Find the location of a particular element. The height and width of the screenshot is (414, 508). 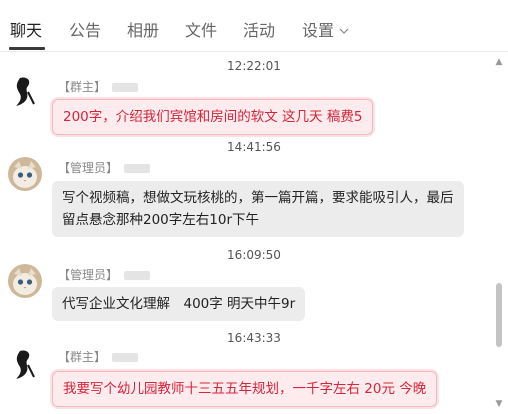

active-tab-indicator is located at coordinates (27, 48).